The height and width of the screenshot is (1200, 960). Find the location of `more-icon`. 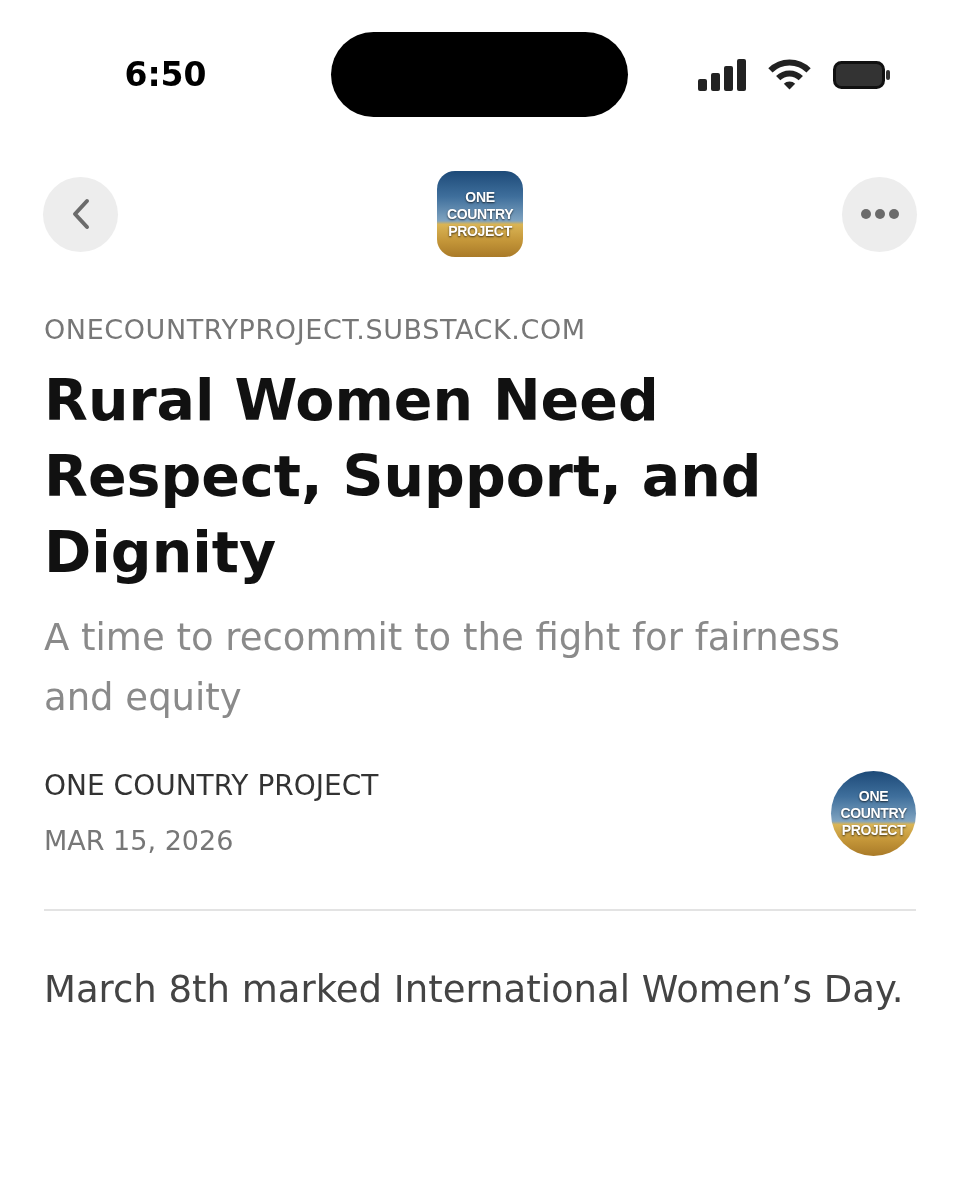

more-icon is located at coordinates (879, 214).